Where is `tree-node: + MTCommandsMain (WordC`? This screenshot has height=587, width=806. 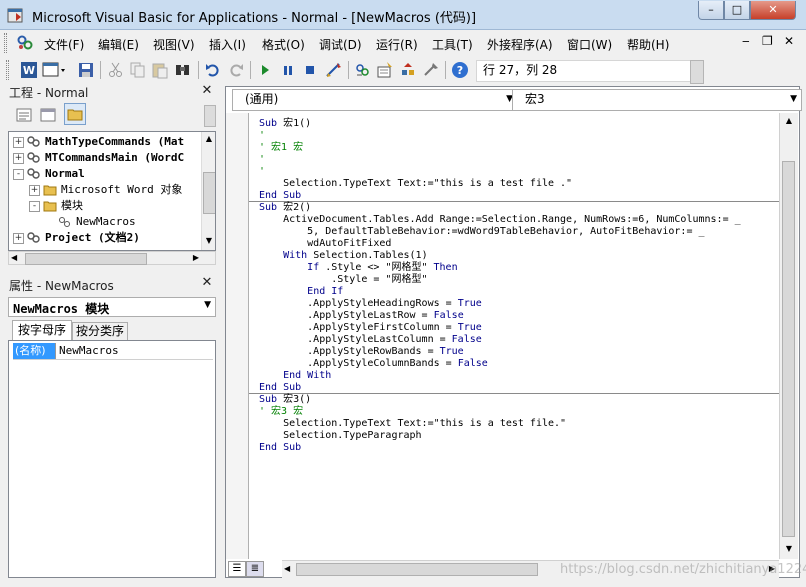
tree-node: + MTCommandsMain (WordC is located at coordinates (98, 158).